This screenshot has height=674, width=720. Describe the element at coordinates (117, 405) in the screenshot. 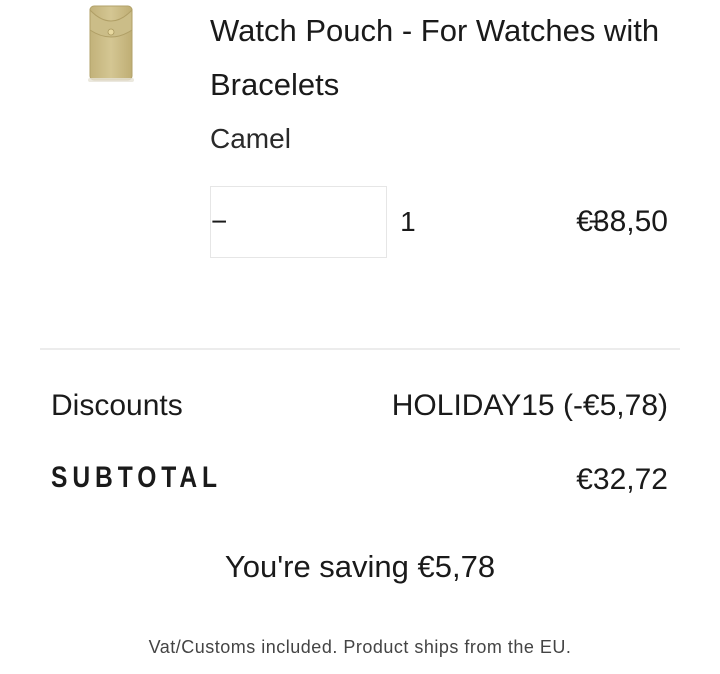

I see `discounts-label: Discounts` at that location.